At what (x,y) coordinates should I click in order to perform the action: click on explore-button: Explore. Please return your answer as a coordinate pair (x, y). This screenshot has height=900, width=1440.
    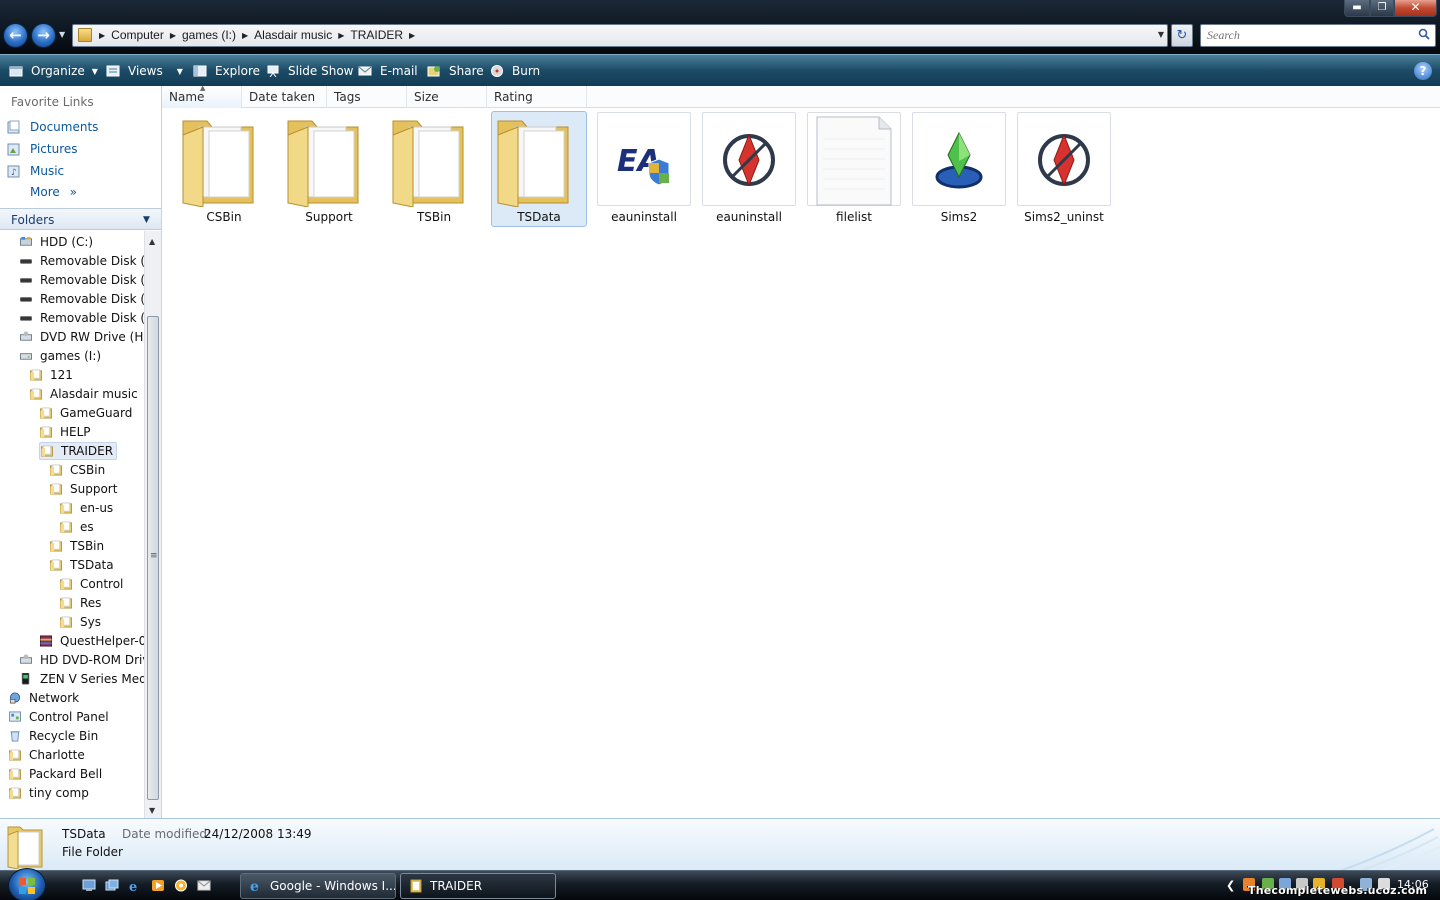
    Looking at the image, I should click on (226, 71).